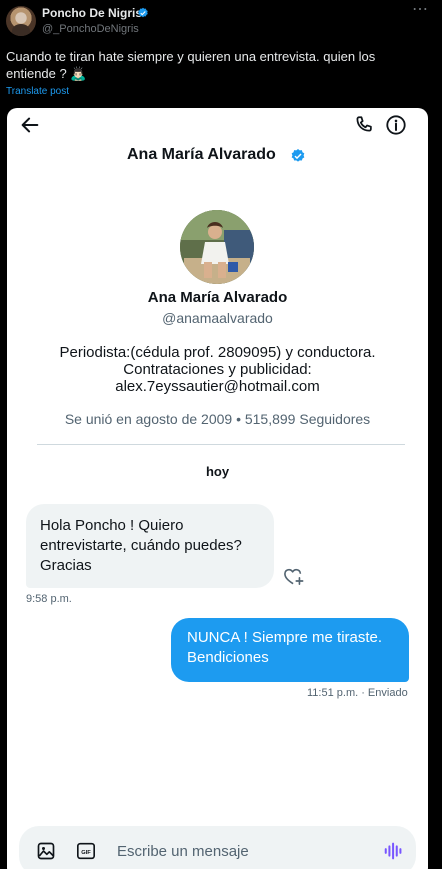  I want to click on svg-text: GIF, so click(86, 853).